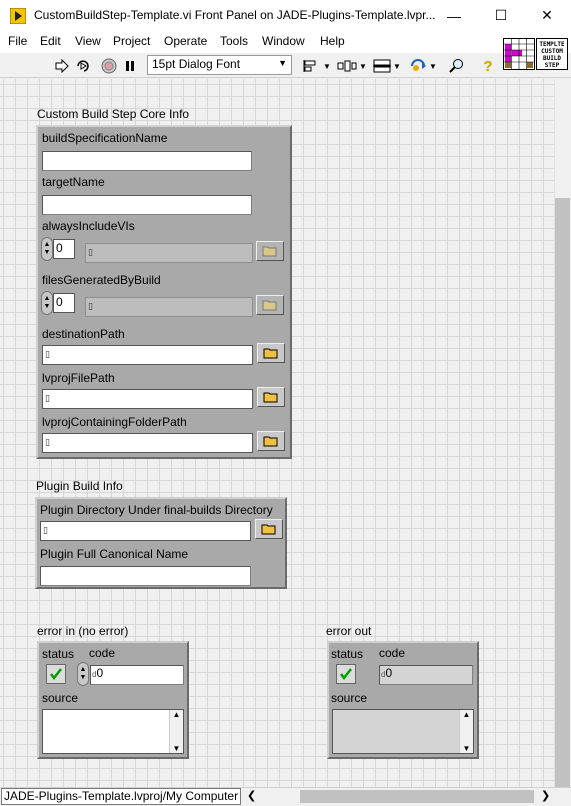  I want to click on menu-tools: Tools, so click(234, 41).